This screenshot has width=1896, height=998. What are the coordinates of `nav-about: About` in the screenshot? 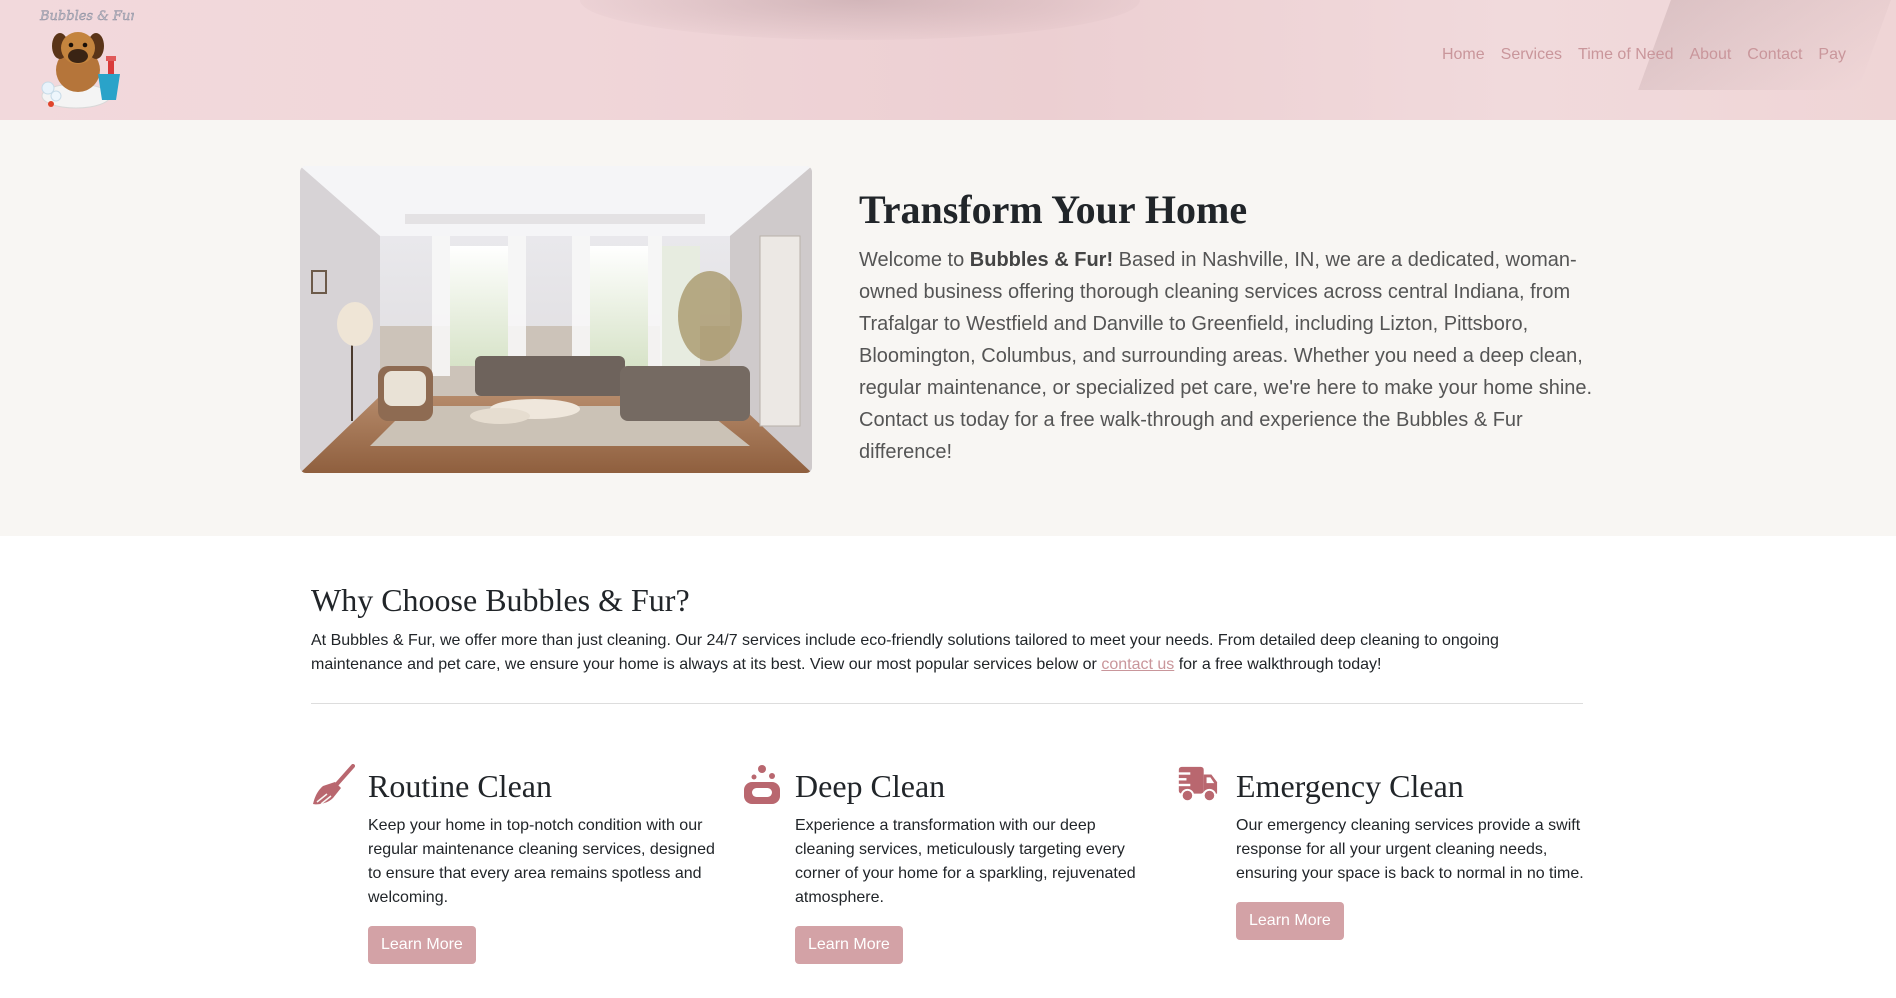 It's located at (1710, 55).